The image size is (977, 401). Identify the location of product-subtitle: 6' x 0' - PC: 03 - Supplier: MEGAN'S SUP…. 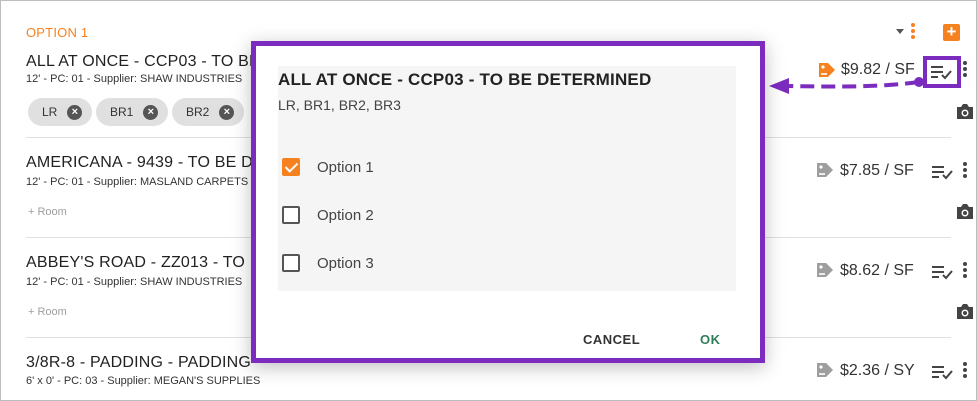
(143, 381).